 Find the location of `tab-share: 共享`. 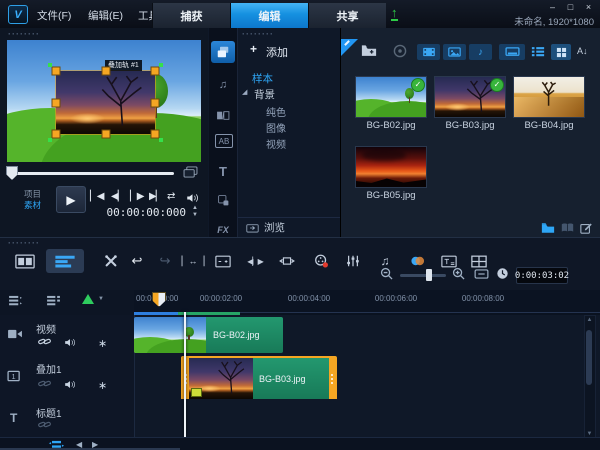

tab-share: 共享 is located at coordinates (347, 15).